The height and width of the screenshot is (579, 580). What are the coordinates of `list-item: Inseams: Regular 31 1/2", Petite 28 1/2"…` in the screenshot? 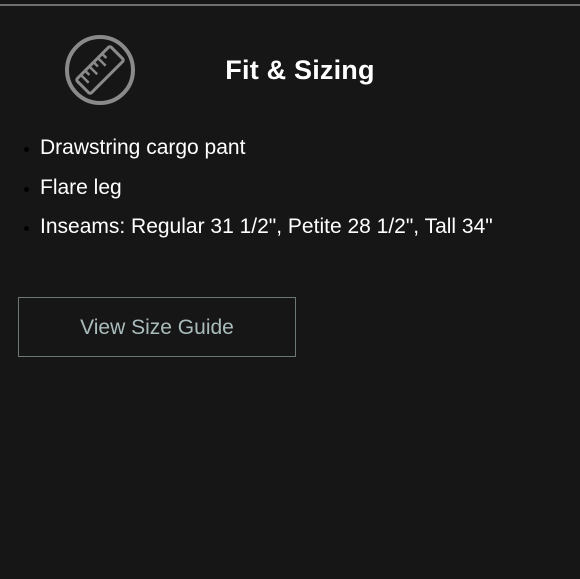 It's located at (246, 227).